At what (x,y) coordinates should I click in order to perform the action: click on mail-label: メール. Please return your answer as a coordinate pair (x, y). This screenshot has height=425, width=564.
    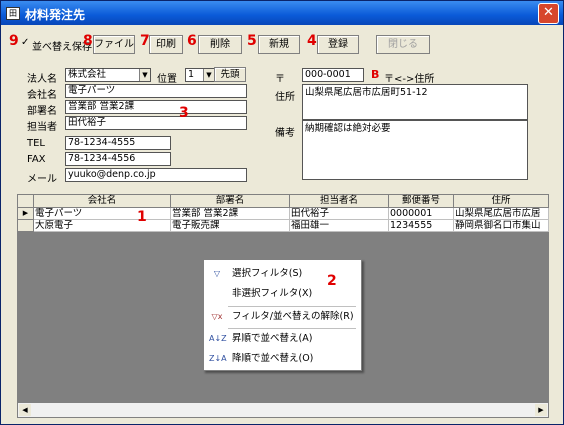
    Looking at the image, I should click on (42, 179).